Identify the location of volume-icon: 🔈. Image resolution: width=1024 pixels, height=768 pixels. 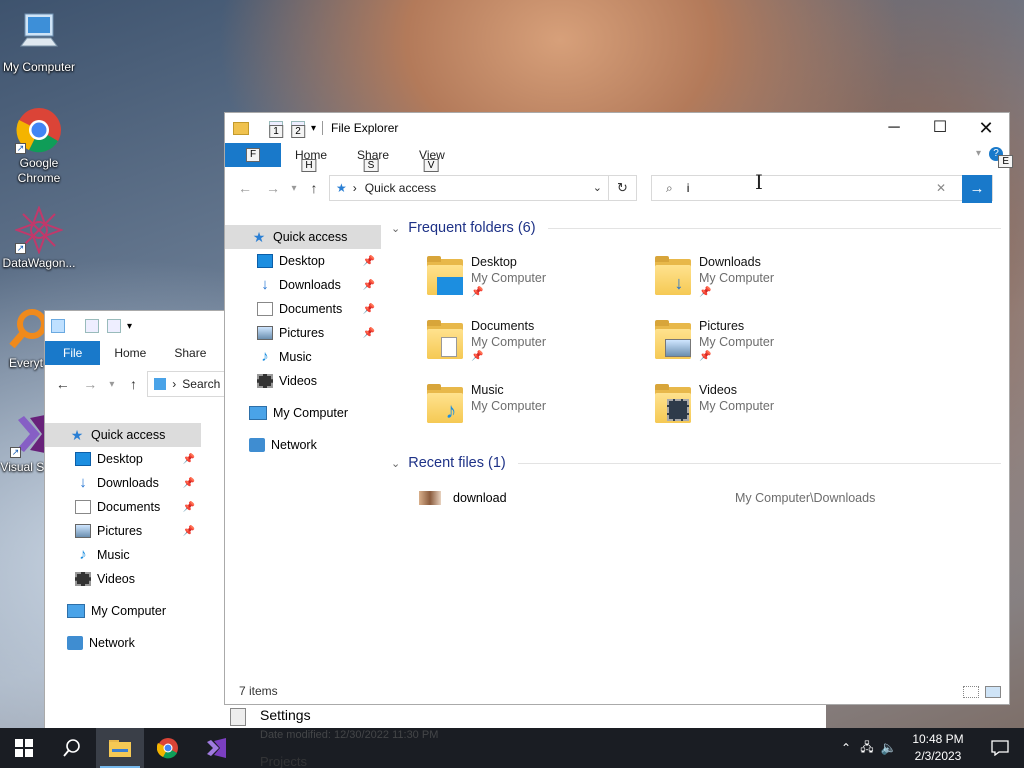
(889, 748).